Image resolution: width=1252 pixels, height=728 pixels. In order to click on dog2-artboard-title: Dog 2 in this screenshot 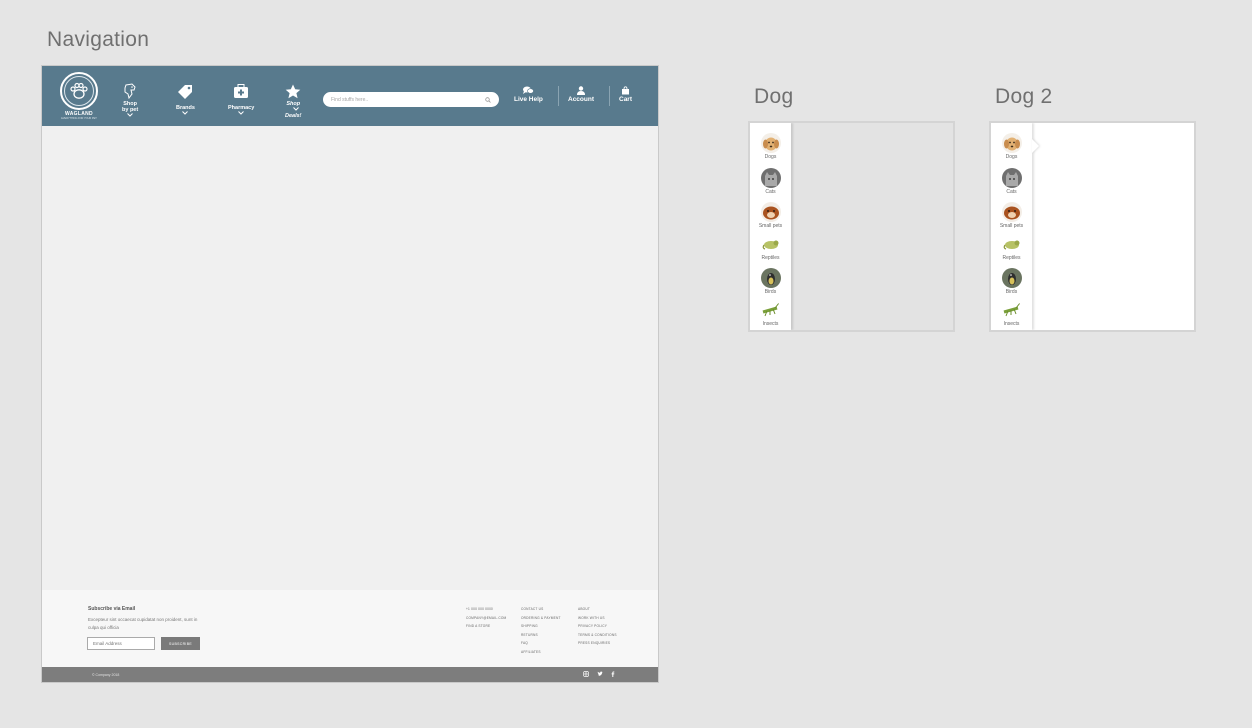, I will do `click(1024, 96)`.